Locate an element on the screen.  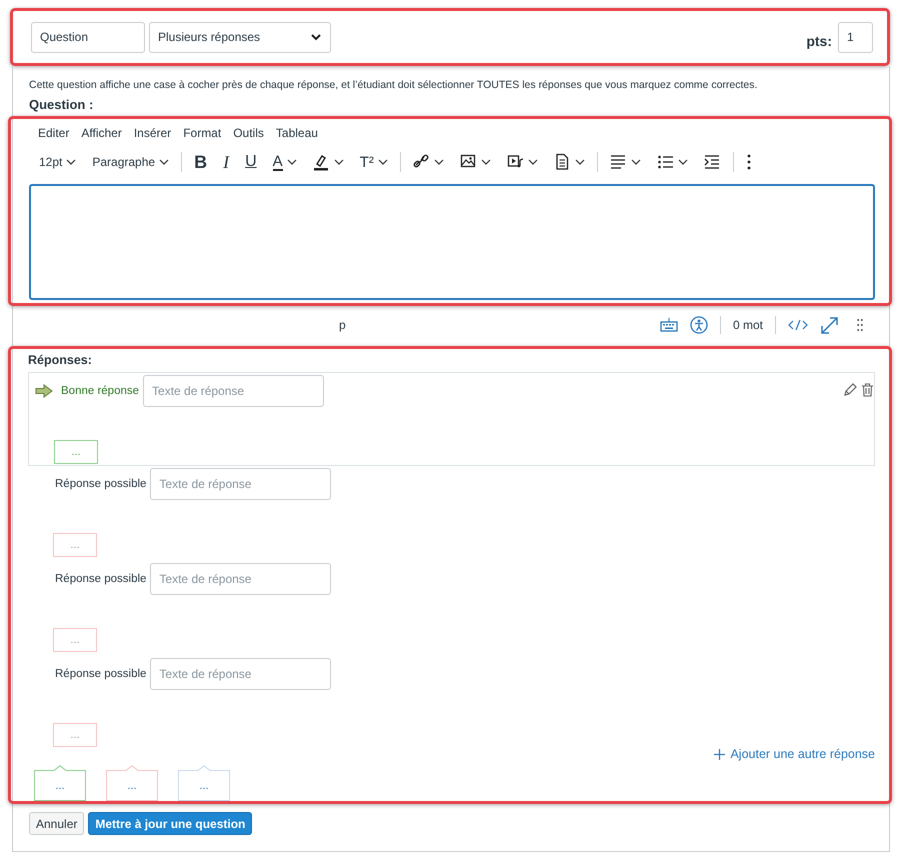
arrow-right-icon is located at coordinates (44, 391).